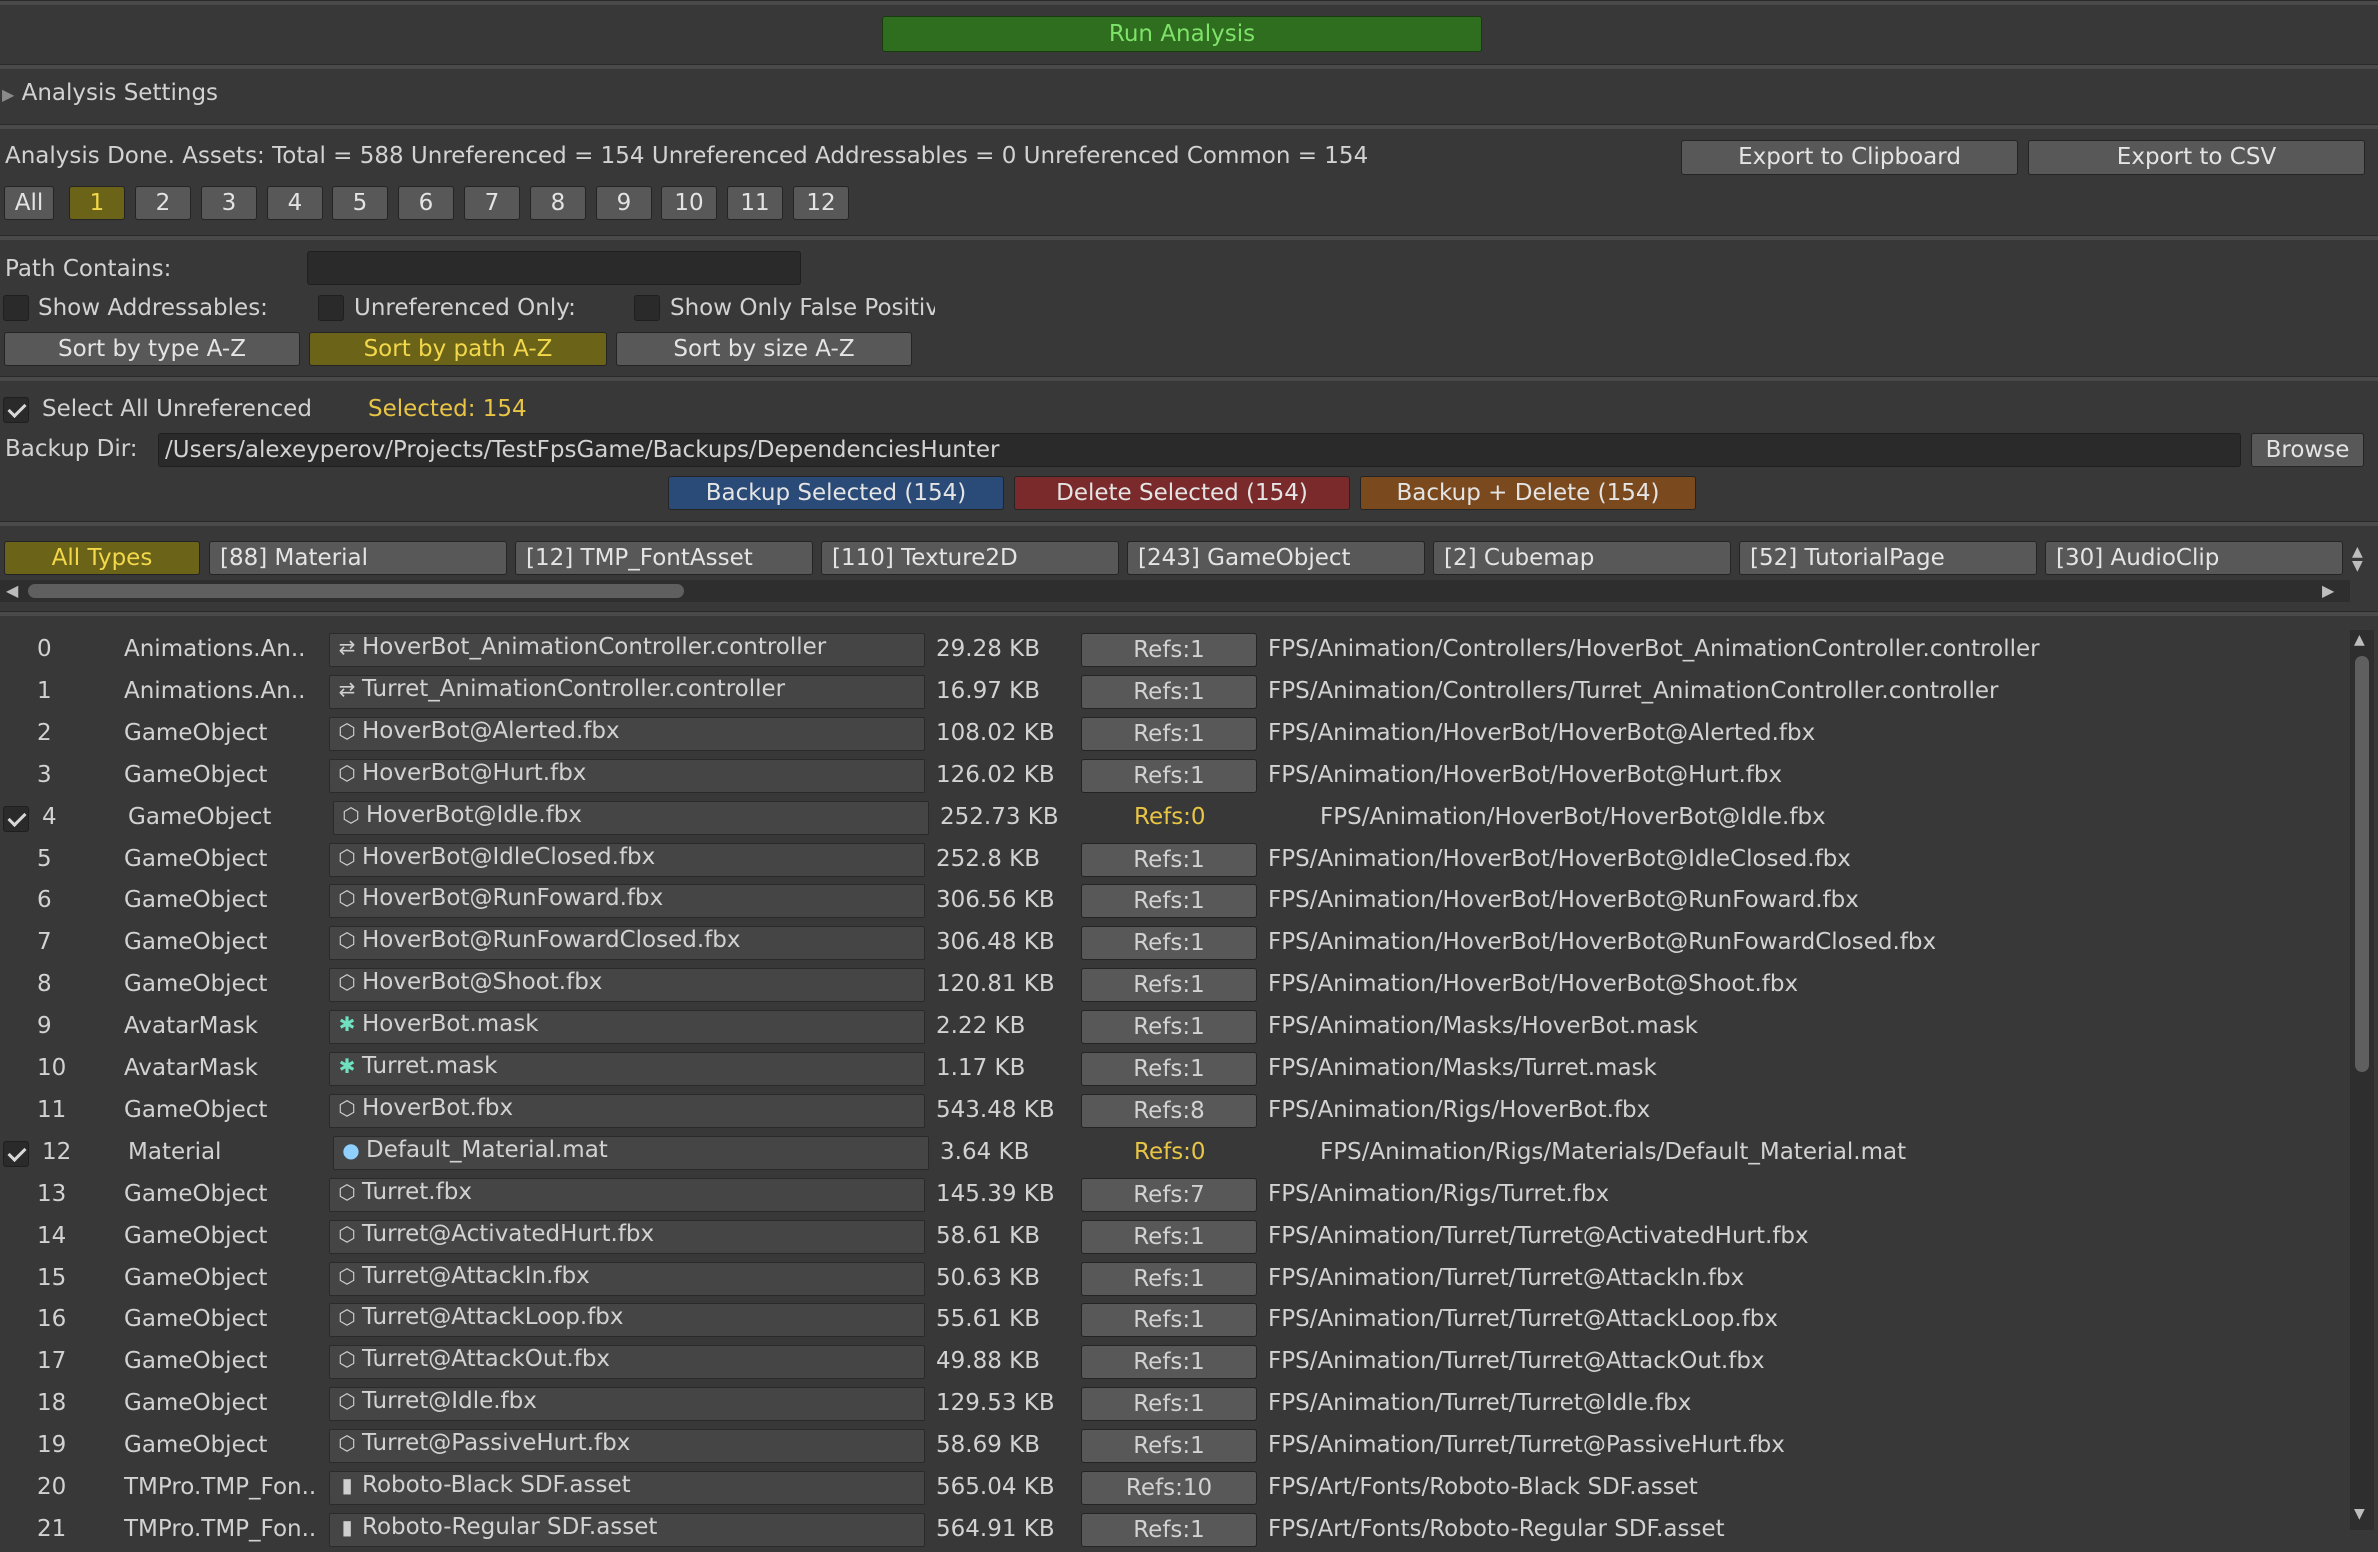 The image size is (2378, 1552). I want to click on row-asset-field: ▮ Roboto-Regular SDF.asset, so click(627, 1529).